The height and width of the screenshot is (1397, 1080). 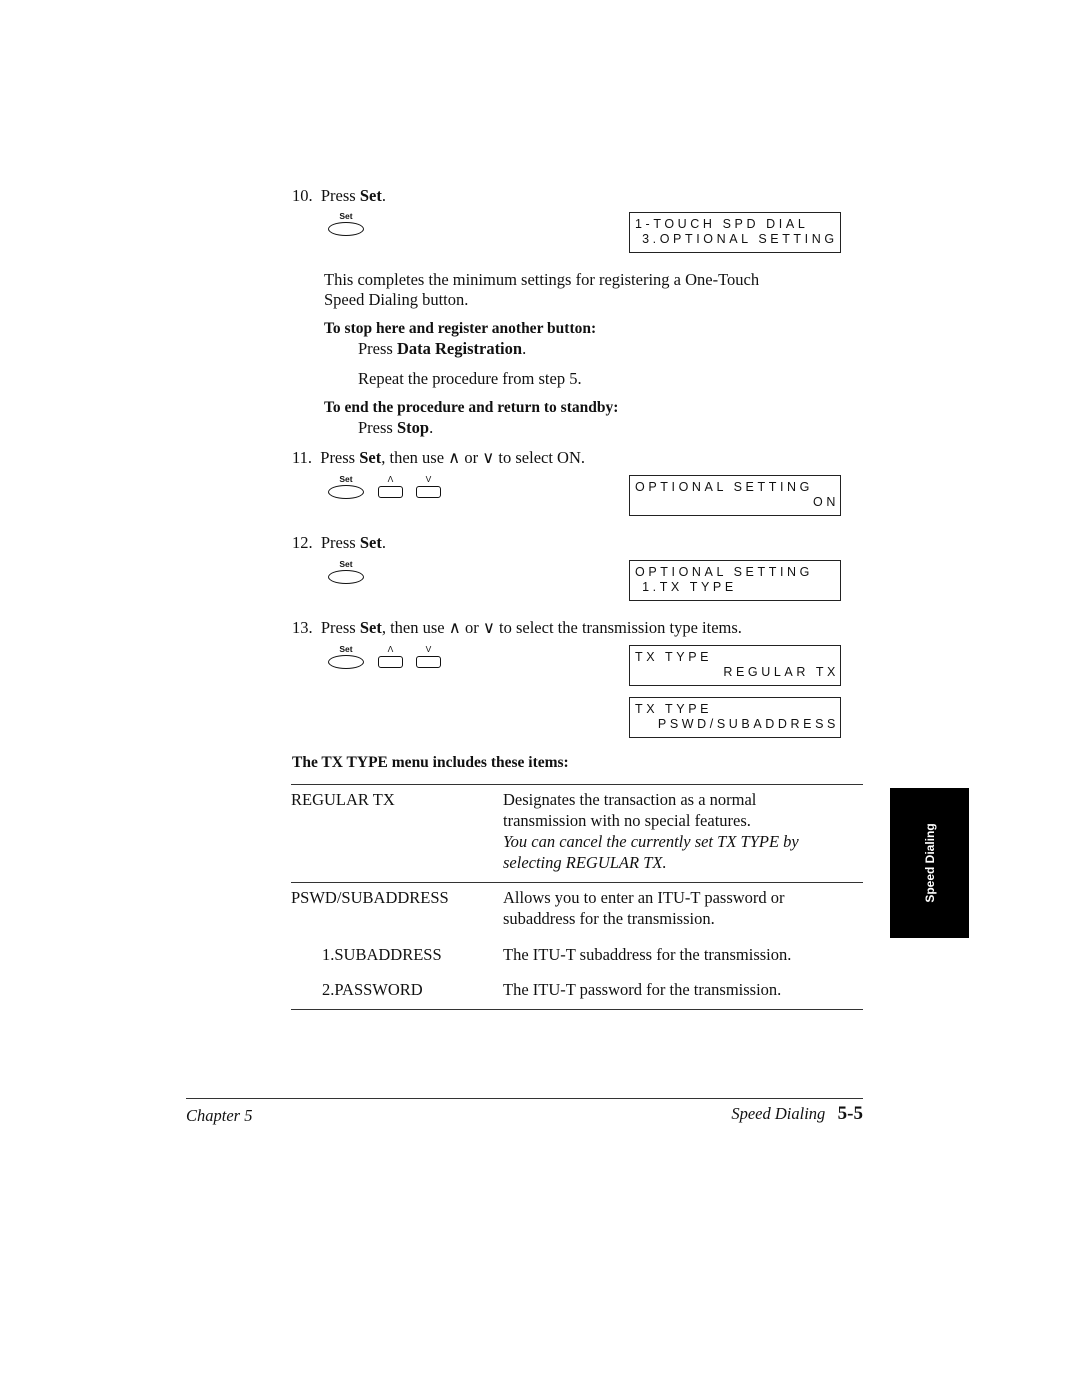 I want to click on table-term: REGULAR TX, so click(x=343, y=799).